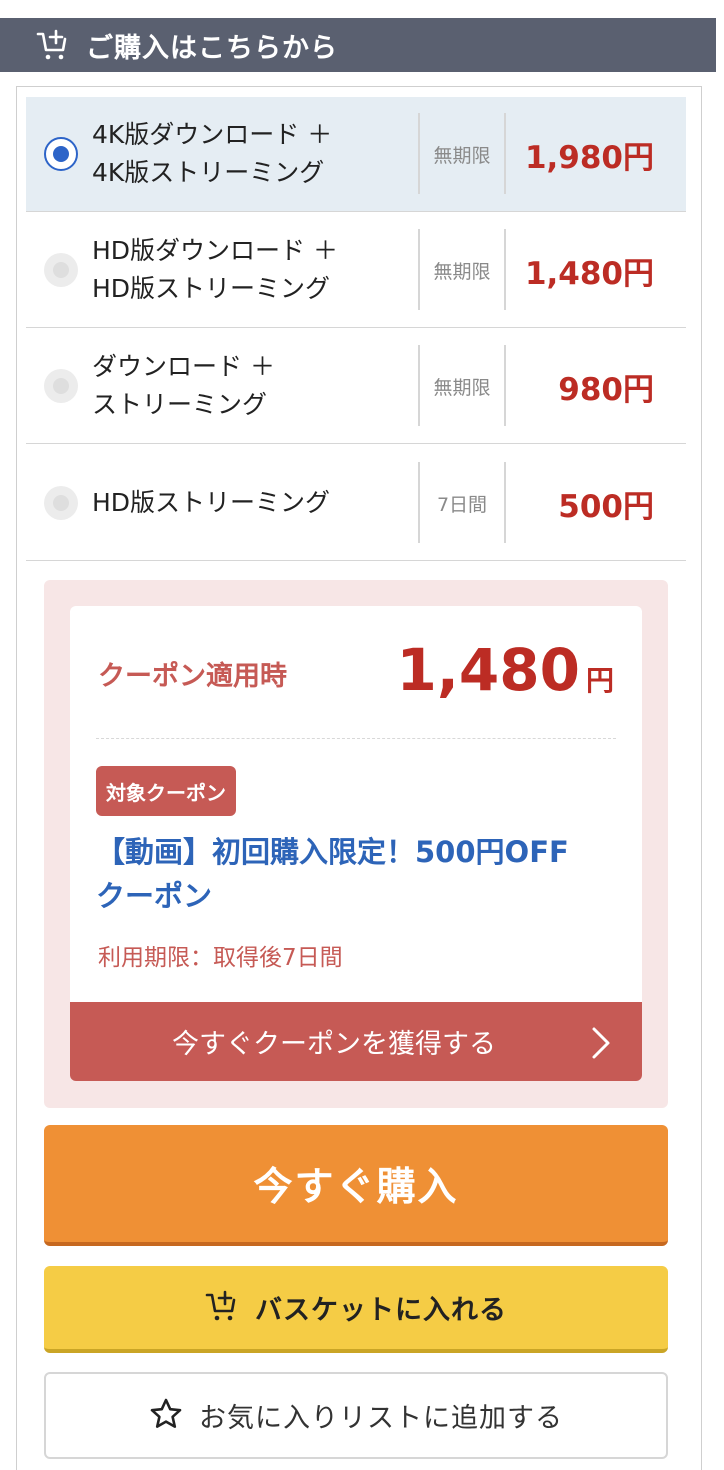 This screenshot has width=724, height=1470. Describe the element at coordinates (589, 157) in the screenshot. I see `option-price: 1,980円` at that location.